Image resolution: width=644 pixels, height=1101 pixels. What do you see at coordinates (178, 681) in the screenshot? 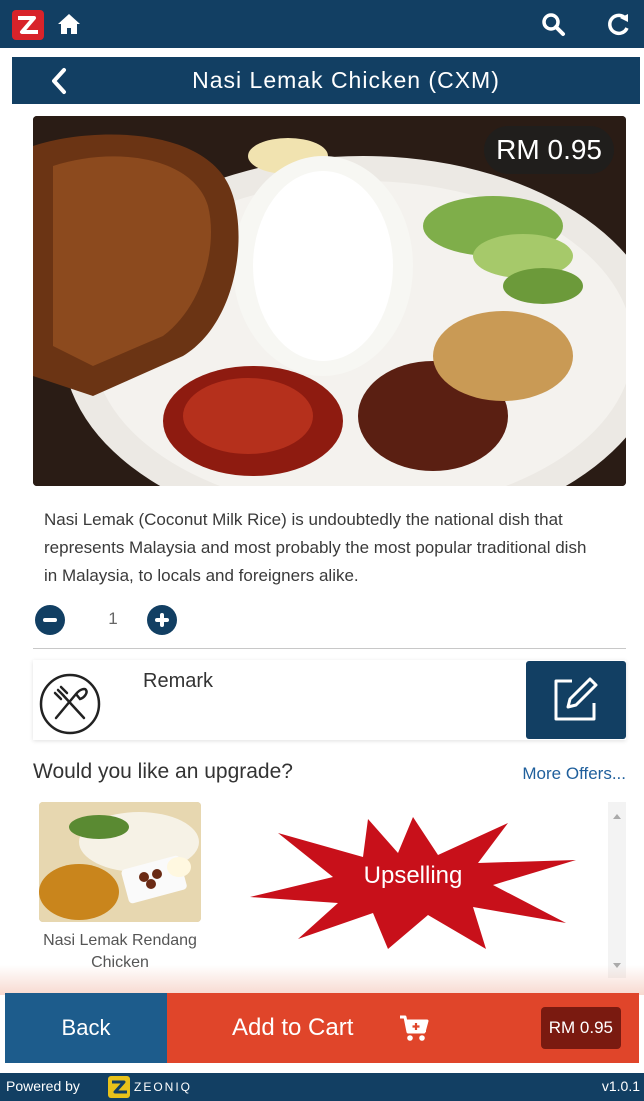
I see `remark-label: Remark` at bounding box center [178, 681].